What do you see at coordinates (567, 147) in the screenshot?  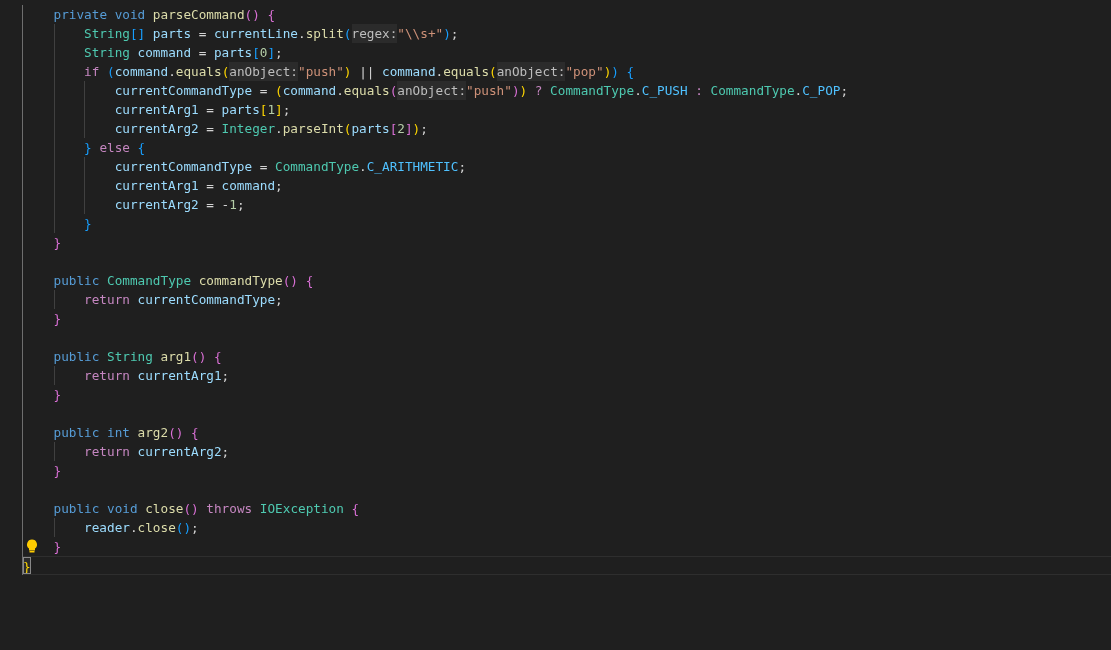 I see `code-line: } else {` at bounding box center [567, 147].